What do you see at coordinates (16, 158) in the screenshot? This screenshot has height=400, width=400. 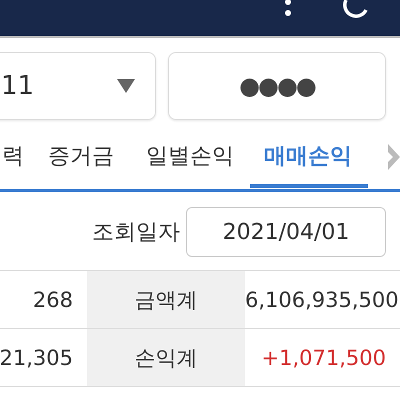 I see `tab: 력` at bounding box center [16, 158].